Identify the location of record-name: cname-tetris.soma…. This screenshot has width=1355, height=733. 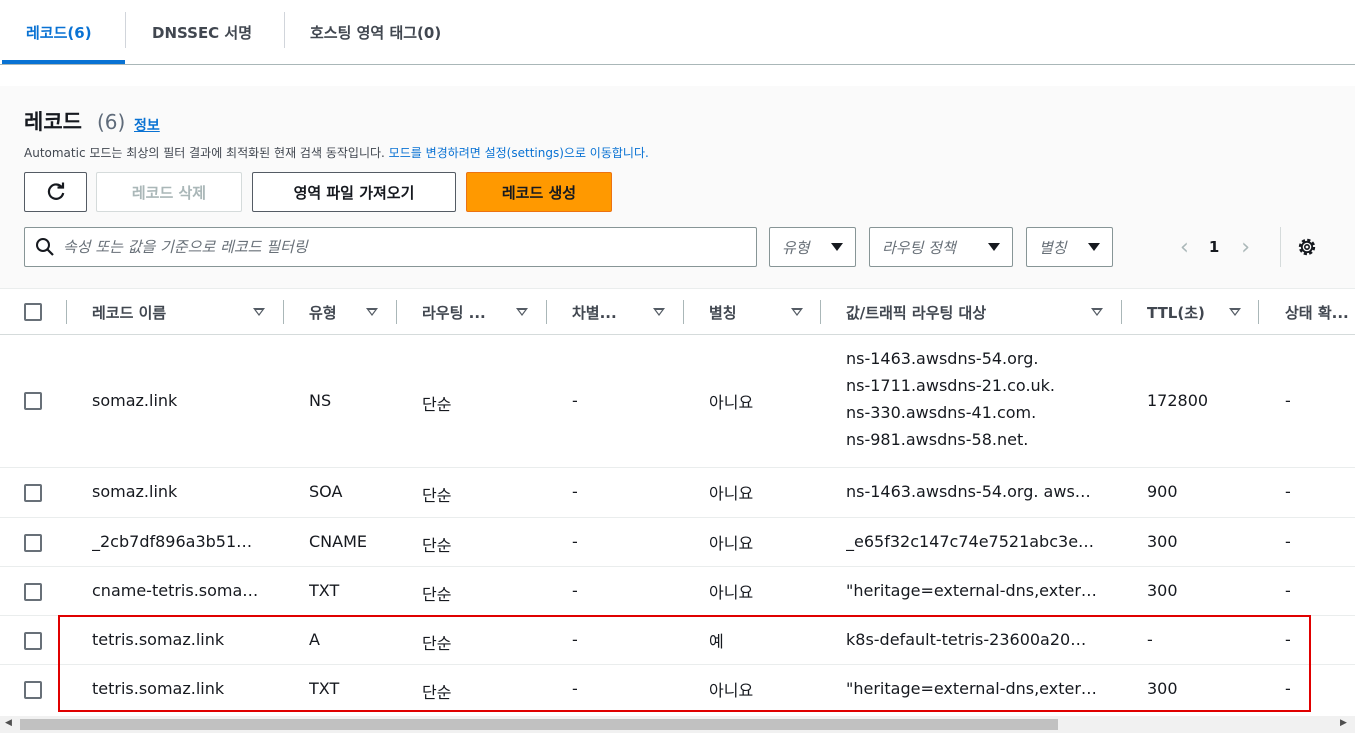
(175, 590).